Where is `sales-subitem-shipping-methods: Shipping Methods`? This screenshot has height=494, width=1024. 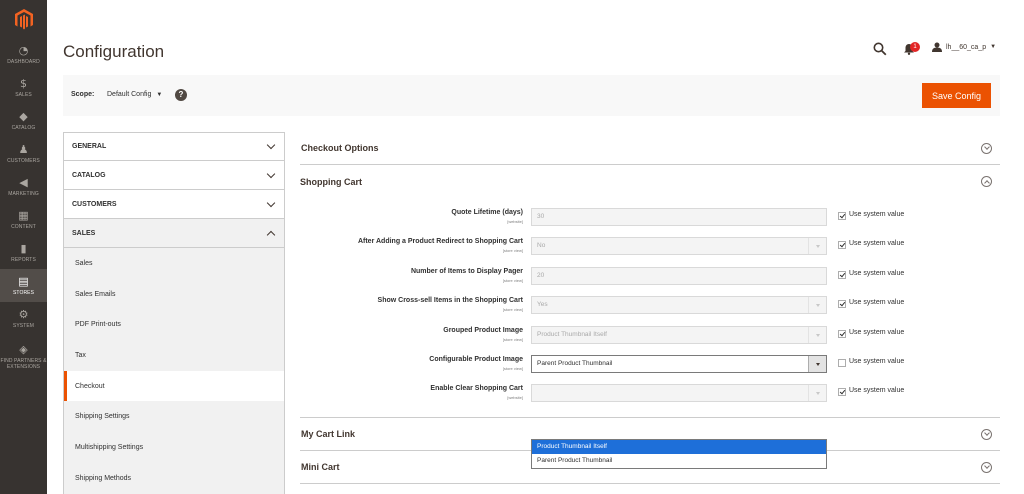 sales-subitem-shipping-methods: Shipping Methods is located at coordinates (174, 478).